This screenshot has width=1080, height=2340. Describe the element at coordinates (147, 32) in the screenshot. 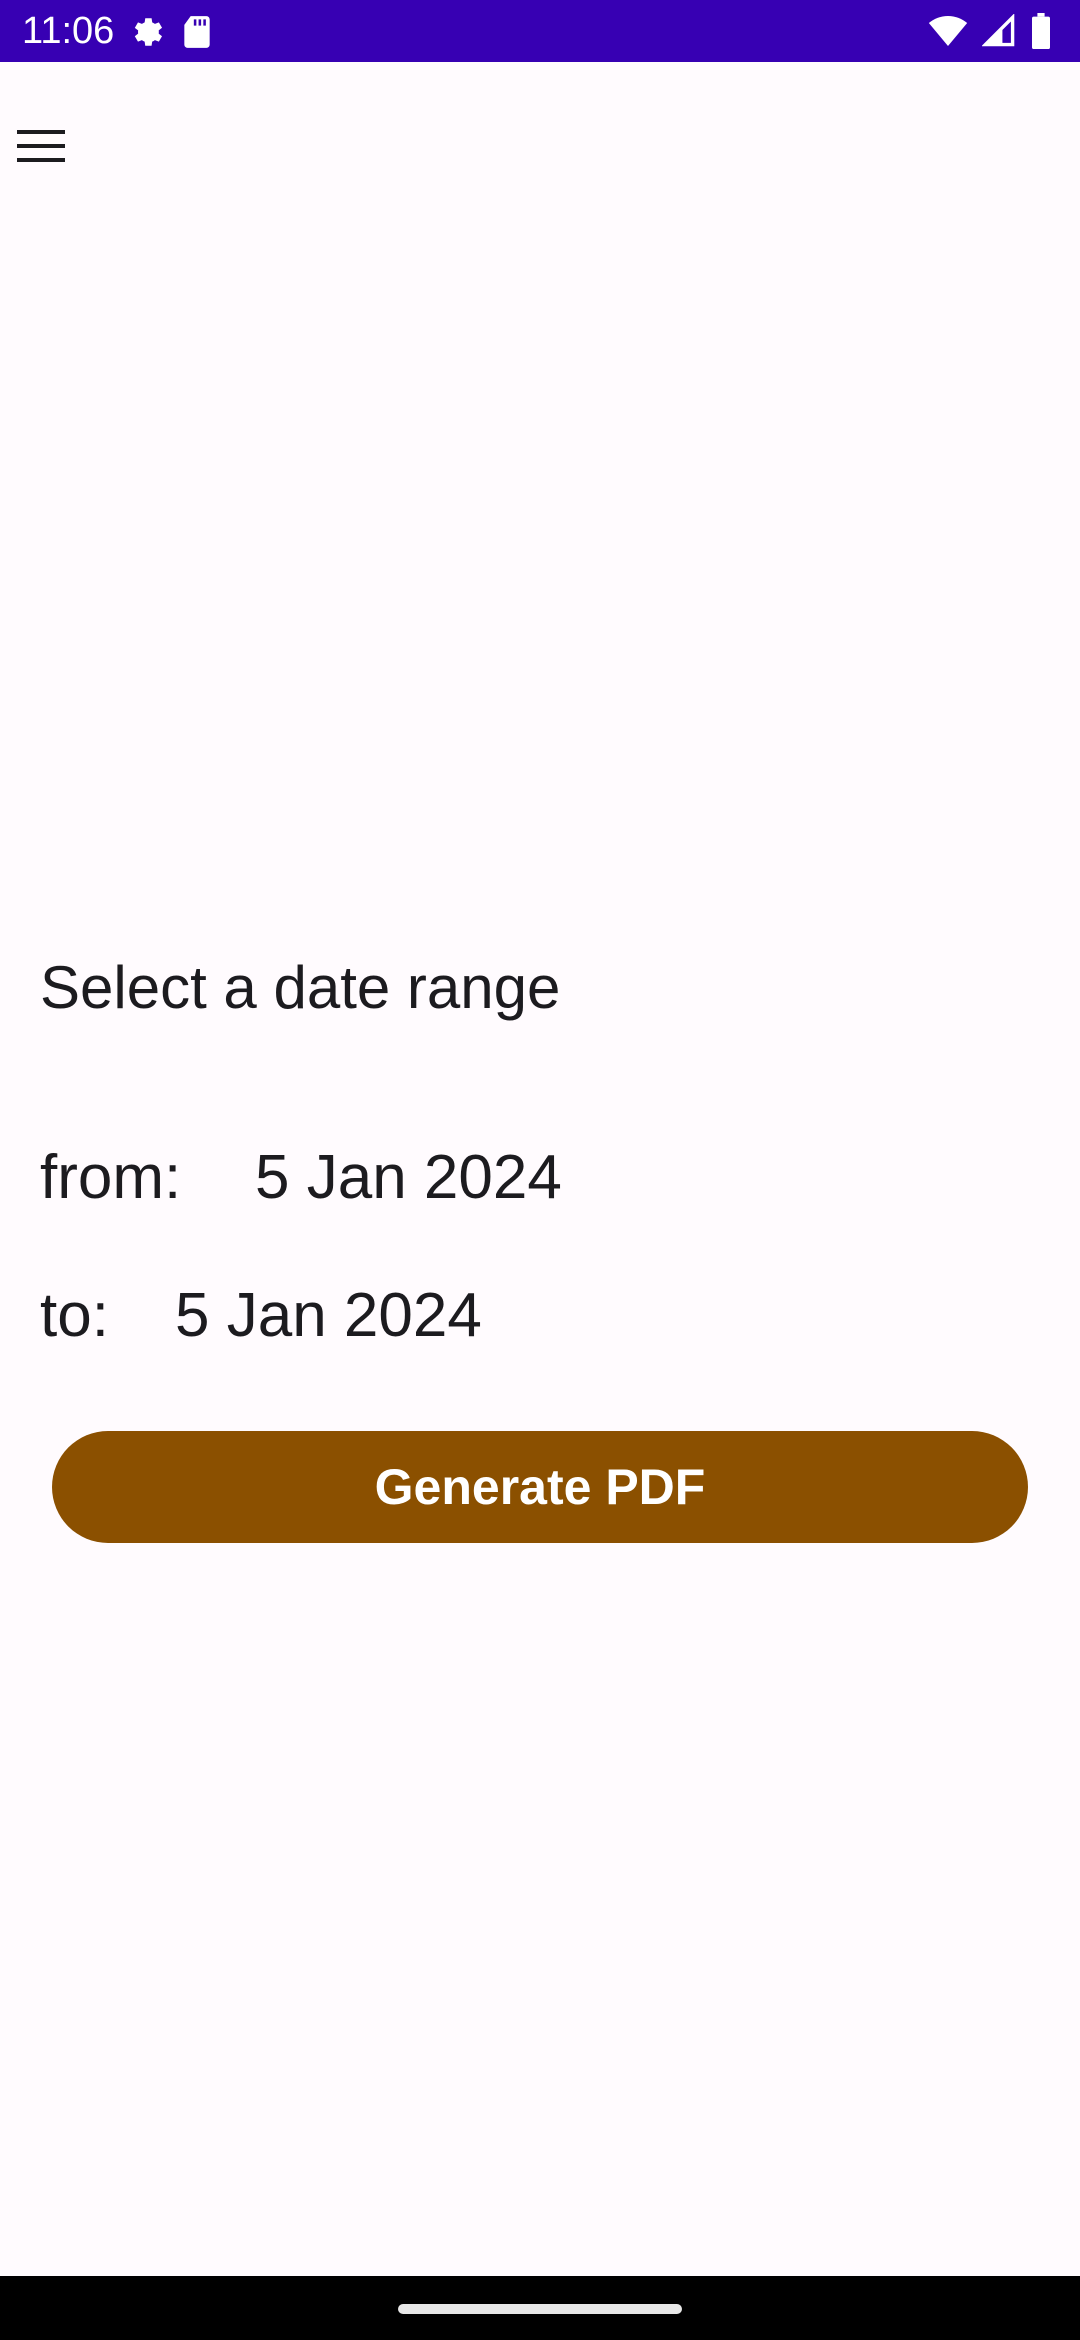

I see `gear-icon` at that location.